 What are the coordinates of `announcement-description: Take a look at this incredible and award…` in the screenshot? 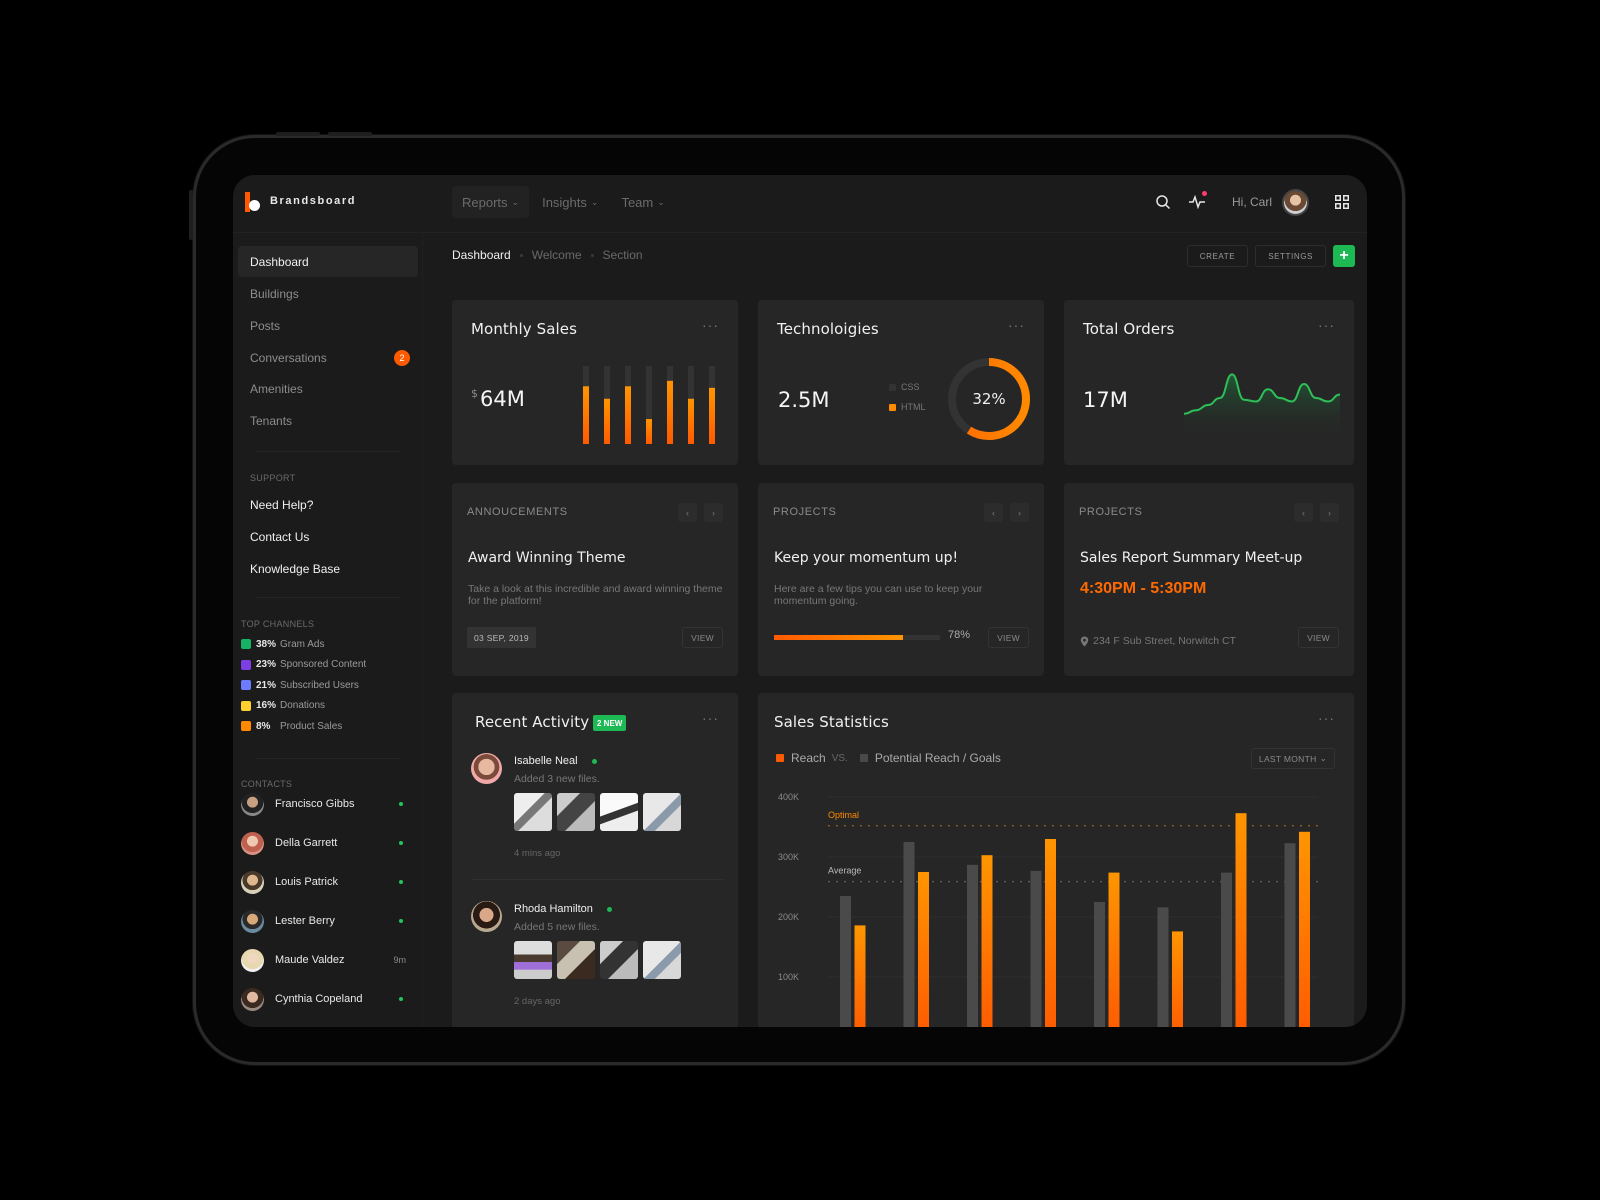 It's located at (595, 595).